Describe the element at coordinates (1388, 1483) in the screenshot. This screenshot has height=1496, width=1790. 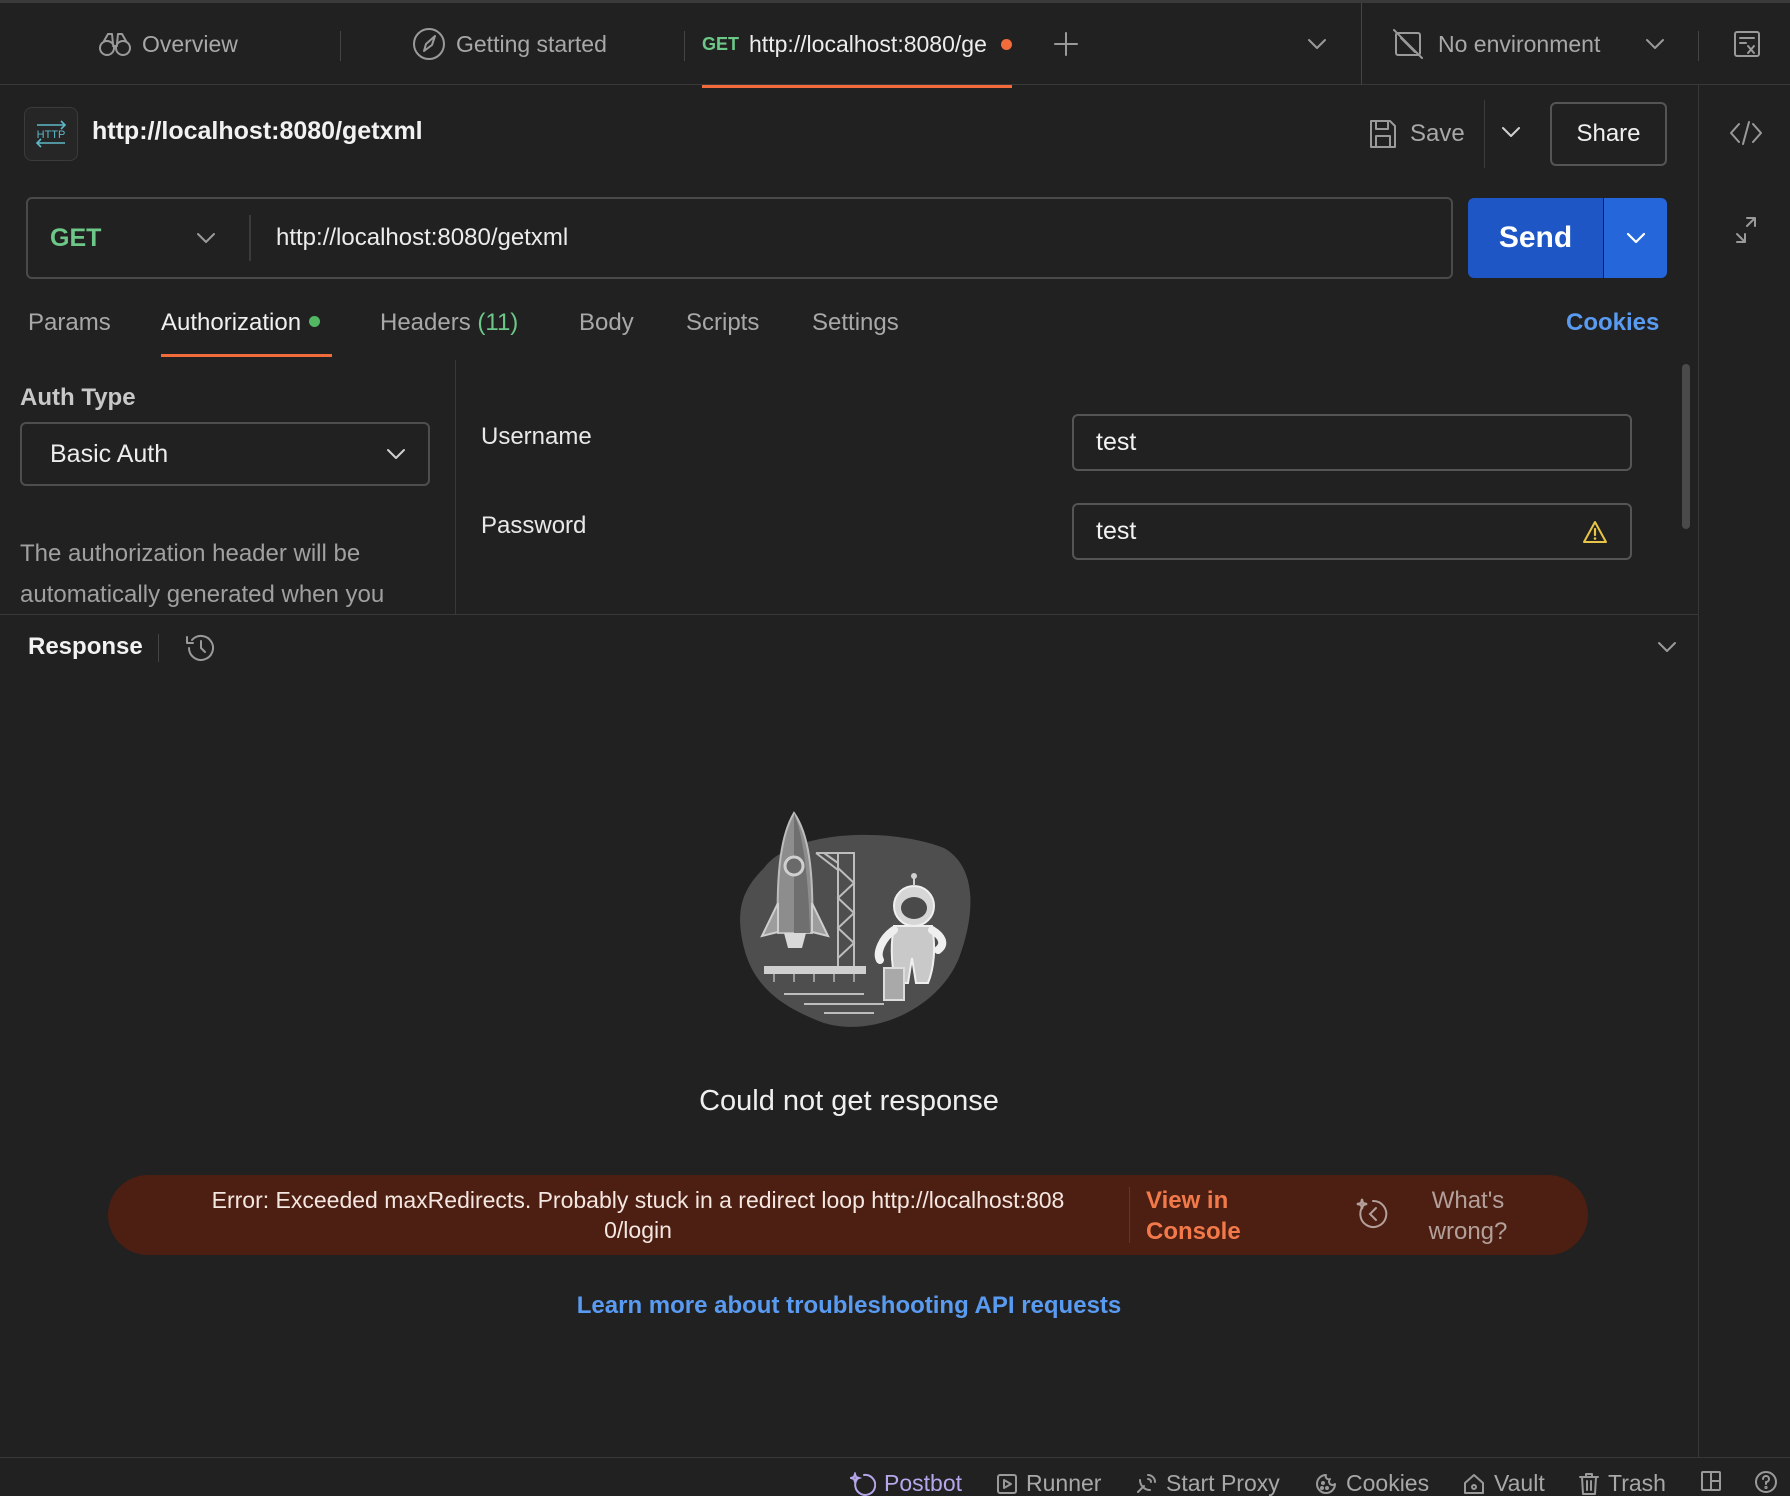
I see `cookies-label: Cookies` at that location.